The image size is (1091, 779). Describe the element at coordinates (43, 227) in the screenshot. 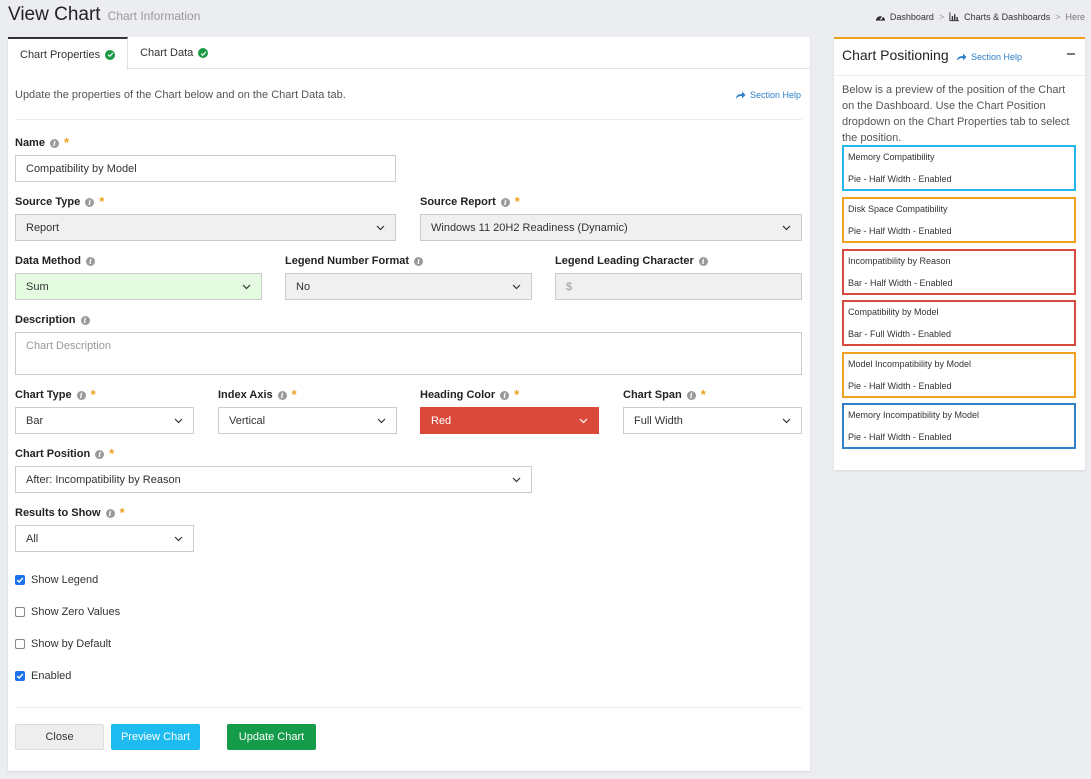

I see `source-type-value: Report` at that location.